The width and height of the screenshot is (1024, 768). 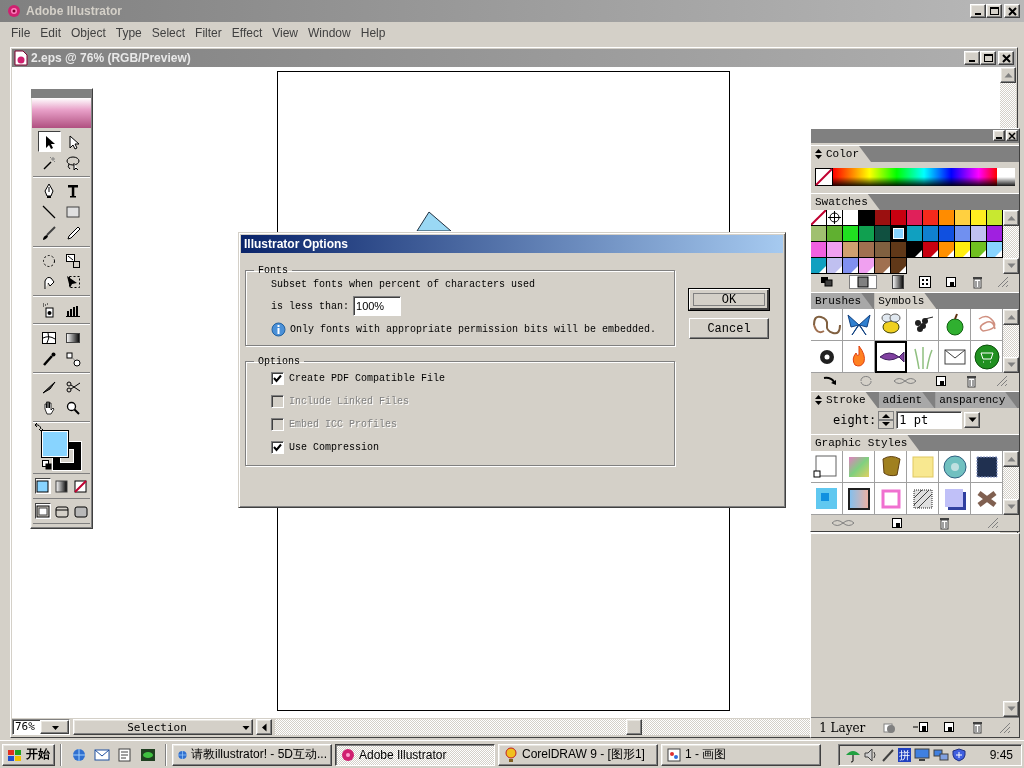 I want to click on menu-item: Window, so click(x=329, y=33).